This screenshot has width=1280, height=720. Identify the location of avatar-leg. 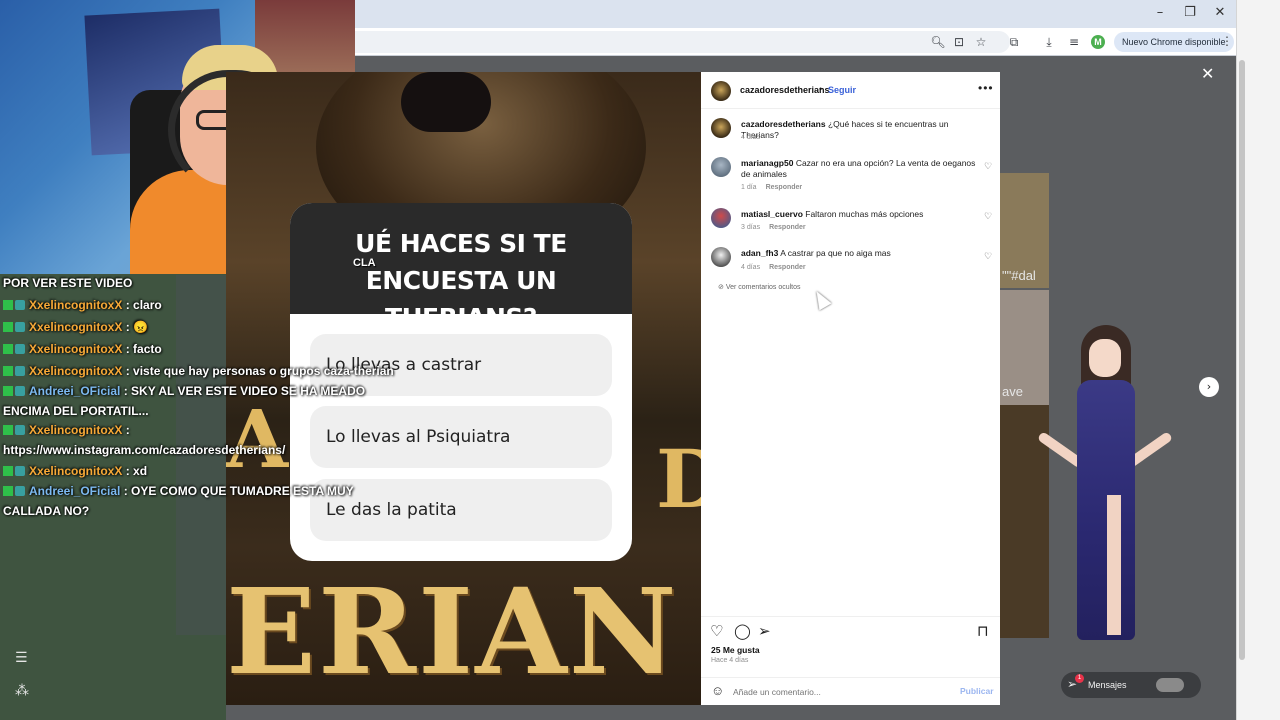
(1114, 565).